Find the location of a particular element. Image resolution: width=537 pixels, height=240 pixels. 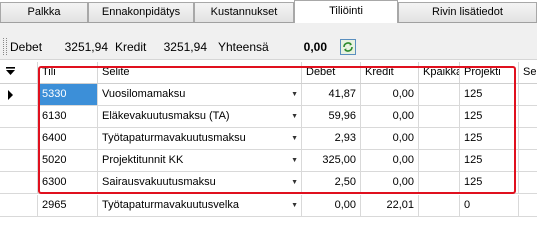

refresh-icon is located at coordinates (348, 47).